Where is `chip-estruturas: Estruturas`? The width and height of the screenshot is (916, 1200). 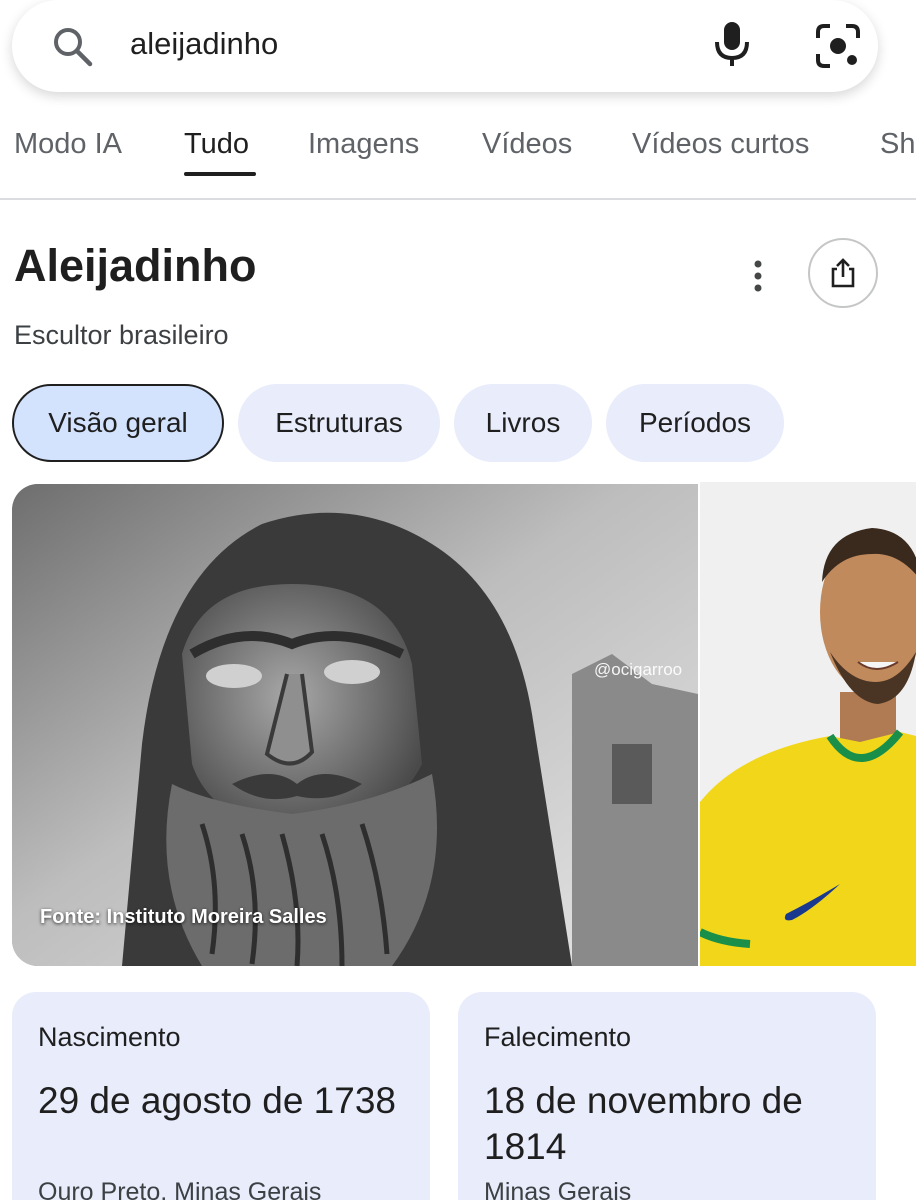 chip-estruturas: Estruturas is located at coordinates (339, 423).